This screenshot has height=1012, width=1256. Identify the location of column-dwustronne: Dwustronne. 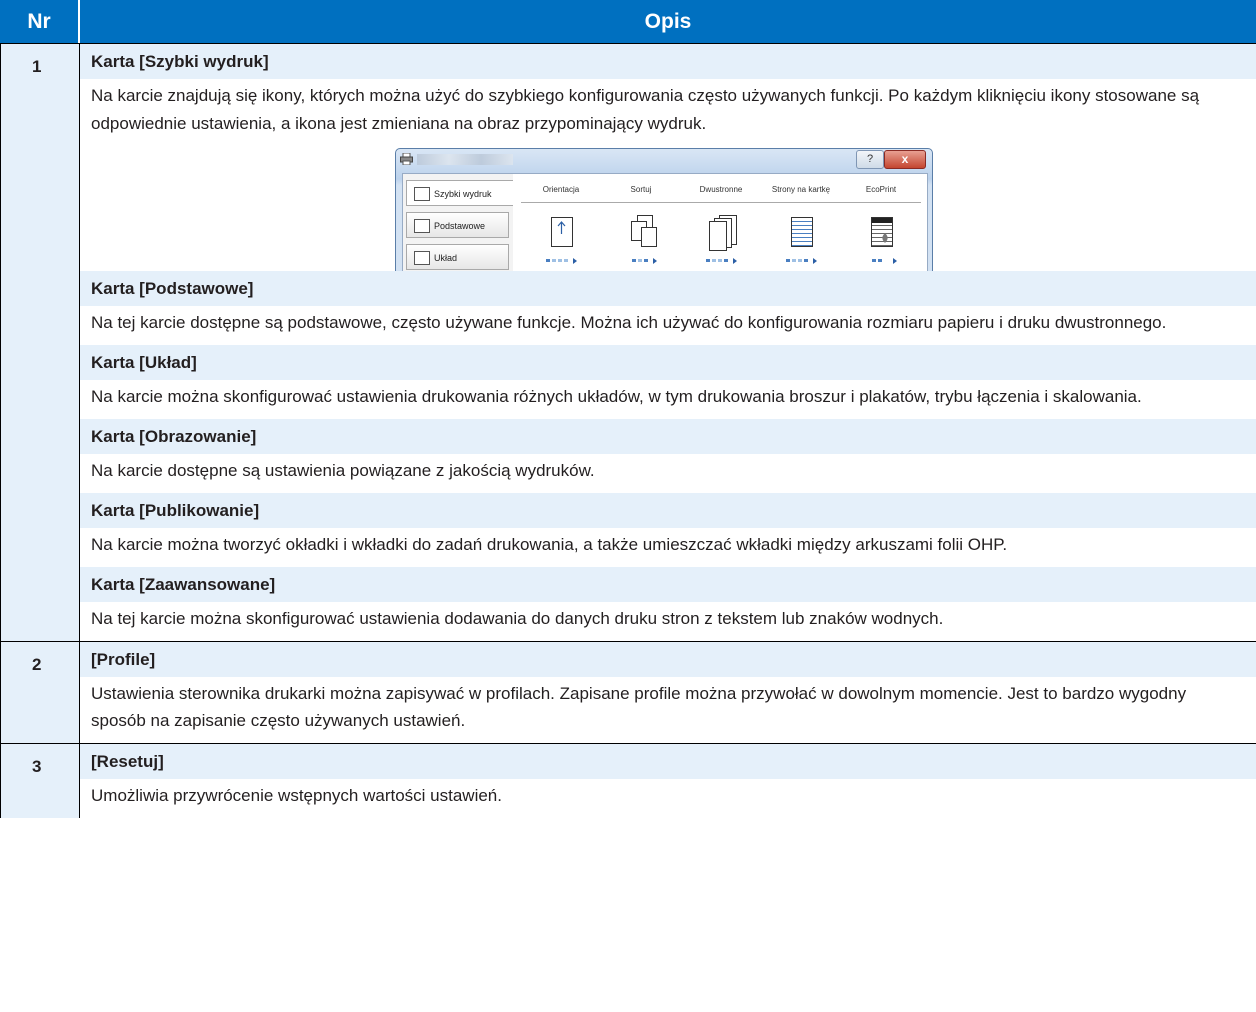
(721, 219).